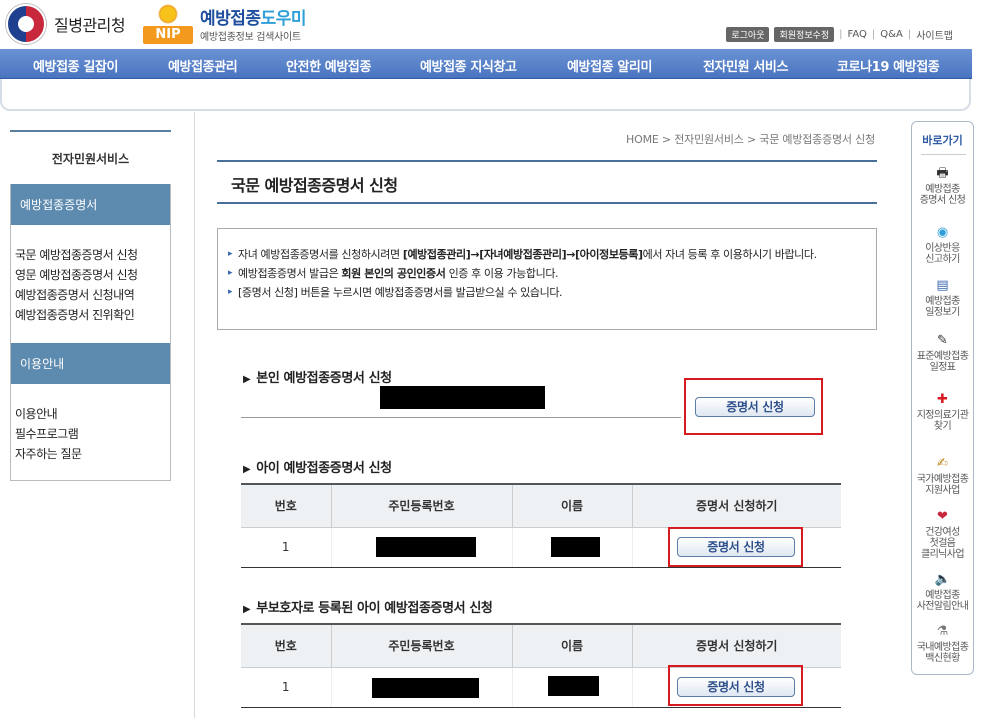  Describe the element at coordinates (942, 463) in the screenshot. I see `document-icon: ✍` at that location.